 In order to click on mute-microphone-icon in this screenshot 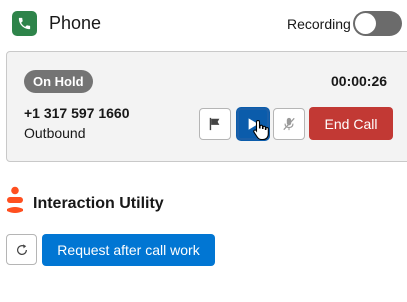, I will do `click(289, 124)`.